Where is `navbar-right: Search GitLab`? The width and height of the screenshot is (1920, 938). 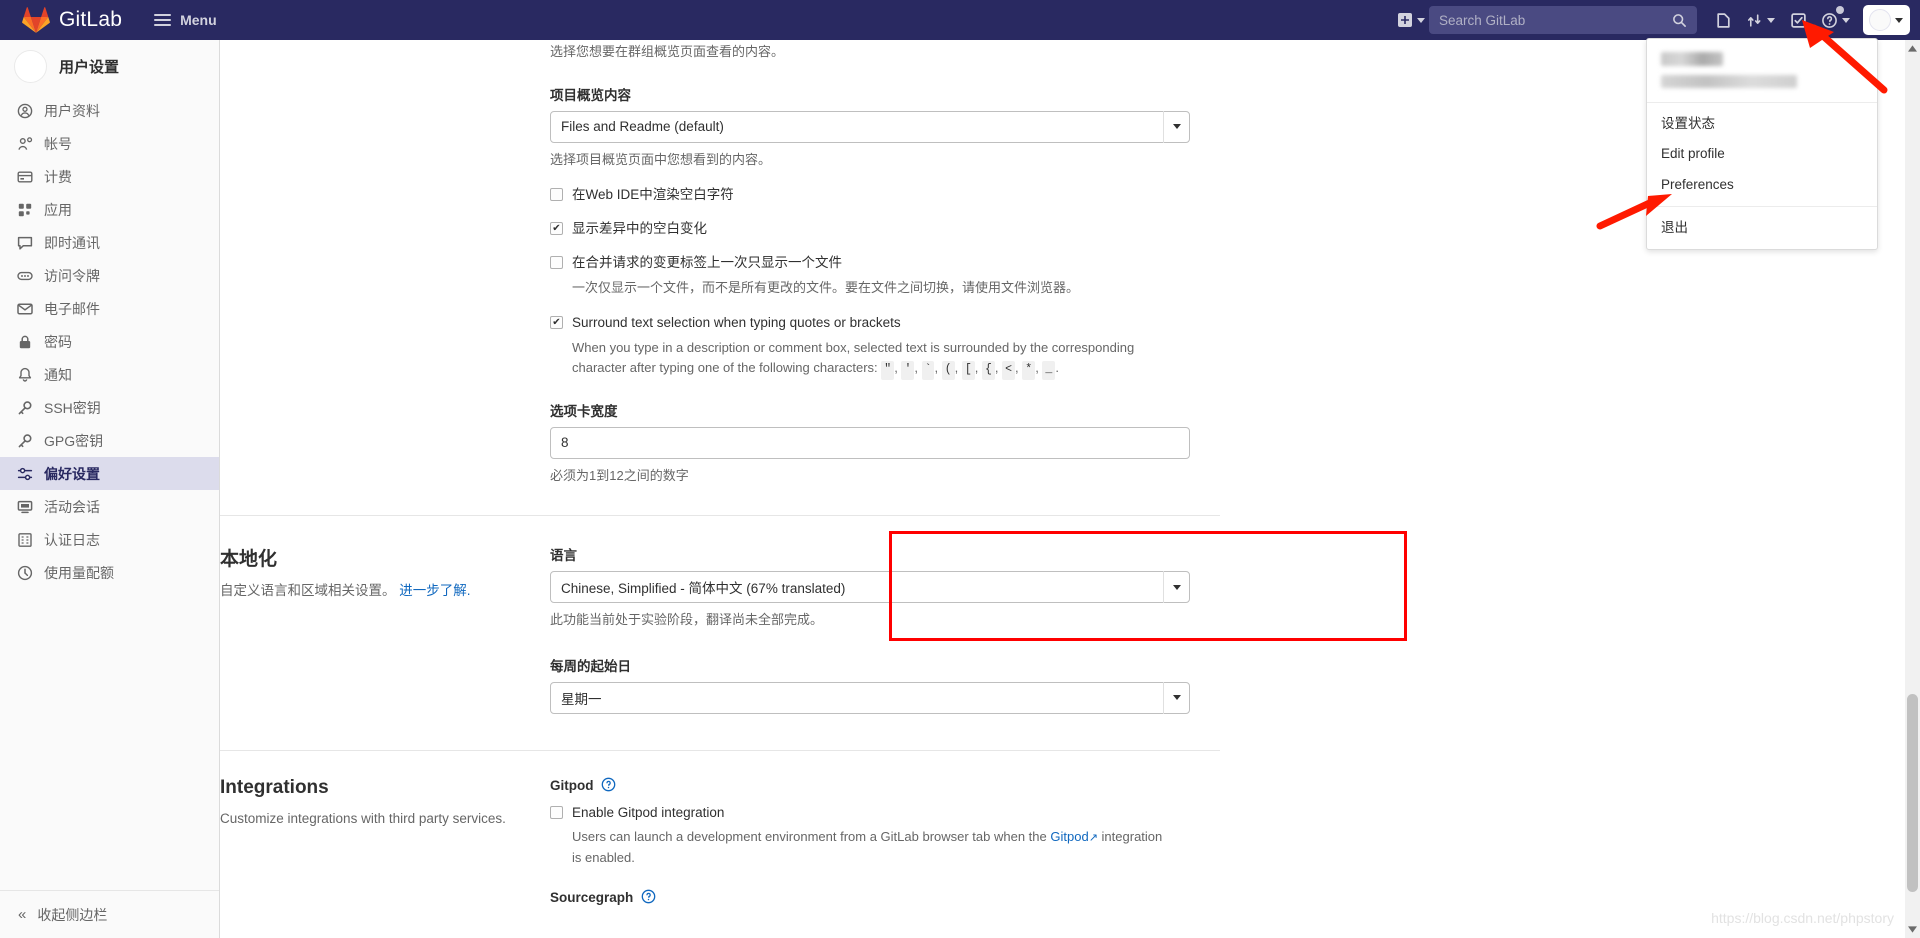 navbar-right: Search GitLab is located at coordinates (1656, 20).